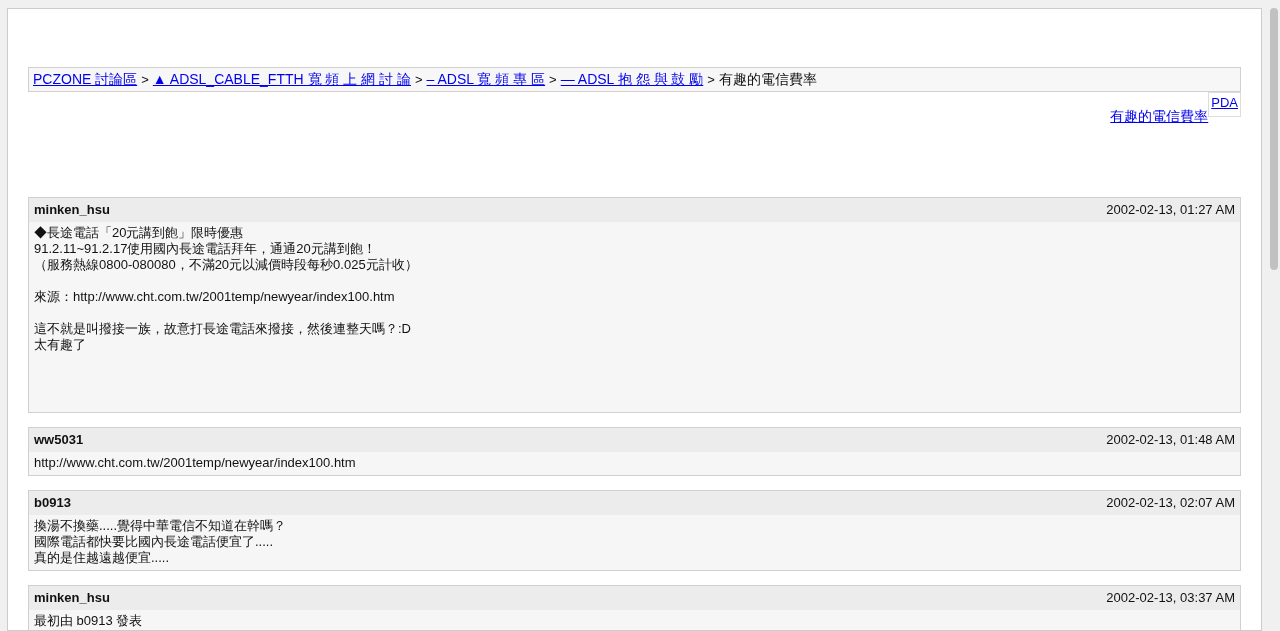 Image resolution: width=1280 pixels, height=631 pixels. I want to click on breadcrumb-current: 有趣的電信費率, so click(767, 79).